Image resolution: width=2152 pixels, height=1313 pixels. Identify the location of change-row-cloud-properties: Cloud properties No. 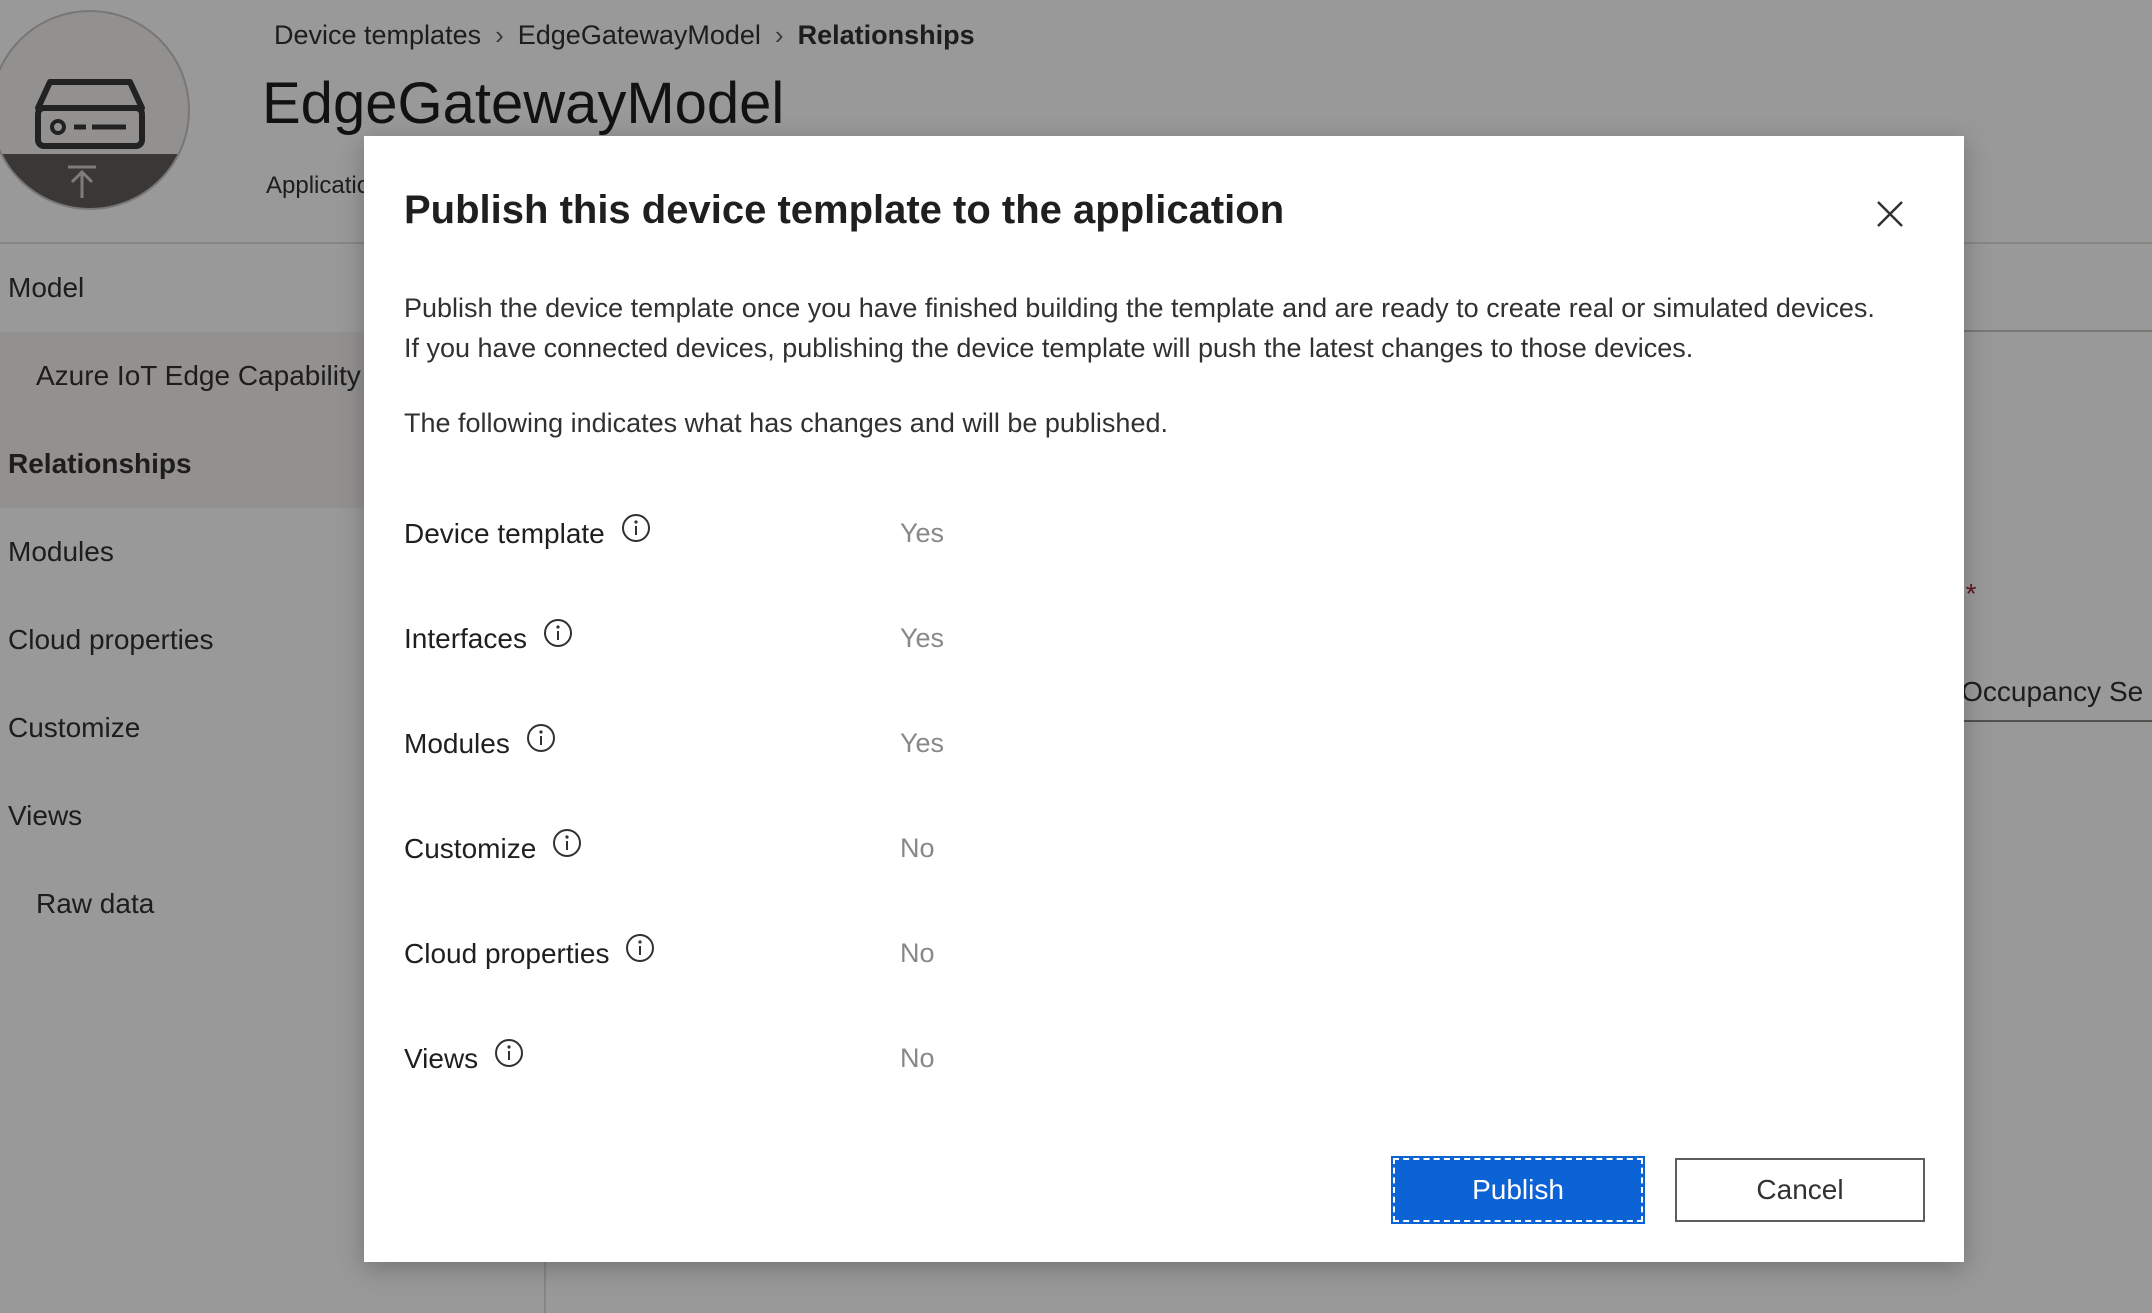
(904, 954).